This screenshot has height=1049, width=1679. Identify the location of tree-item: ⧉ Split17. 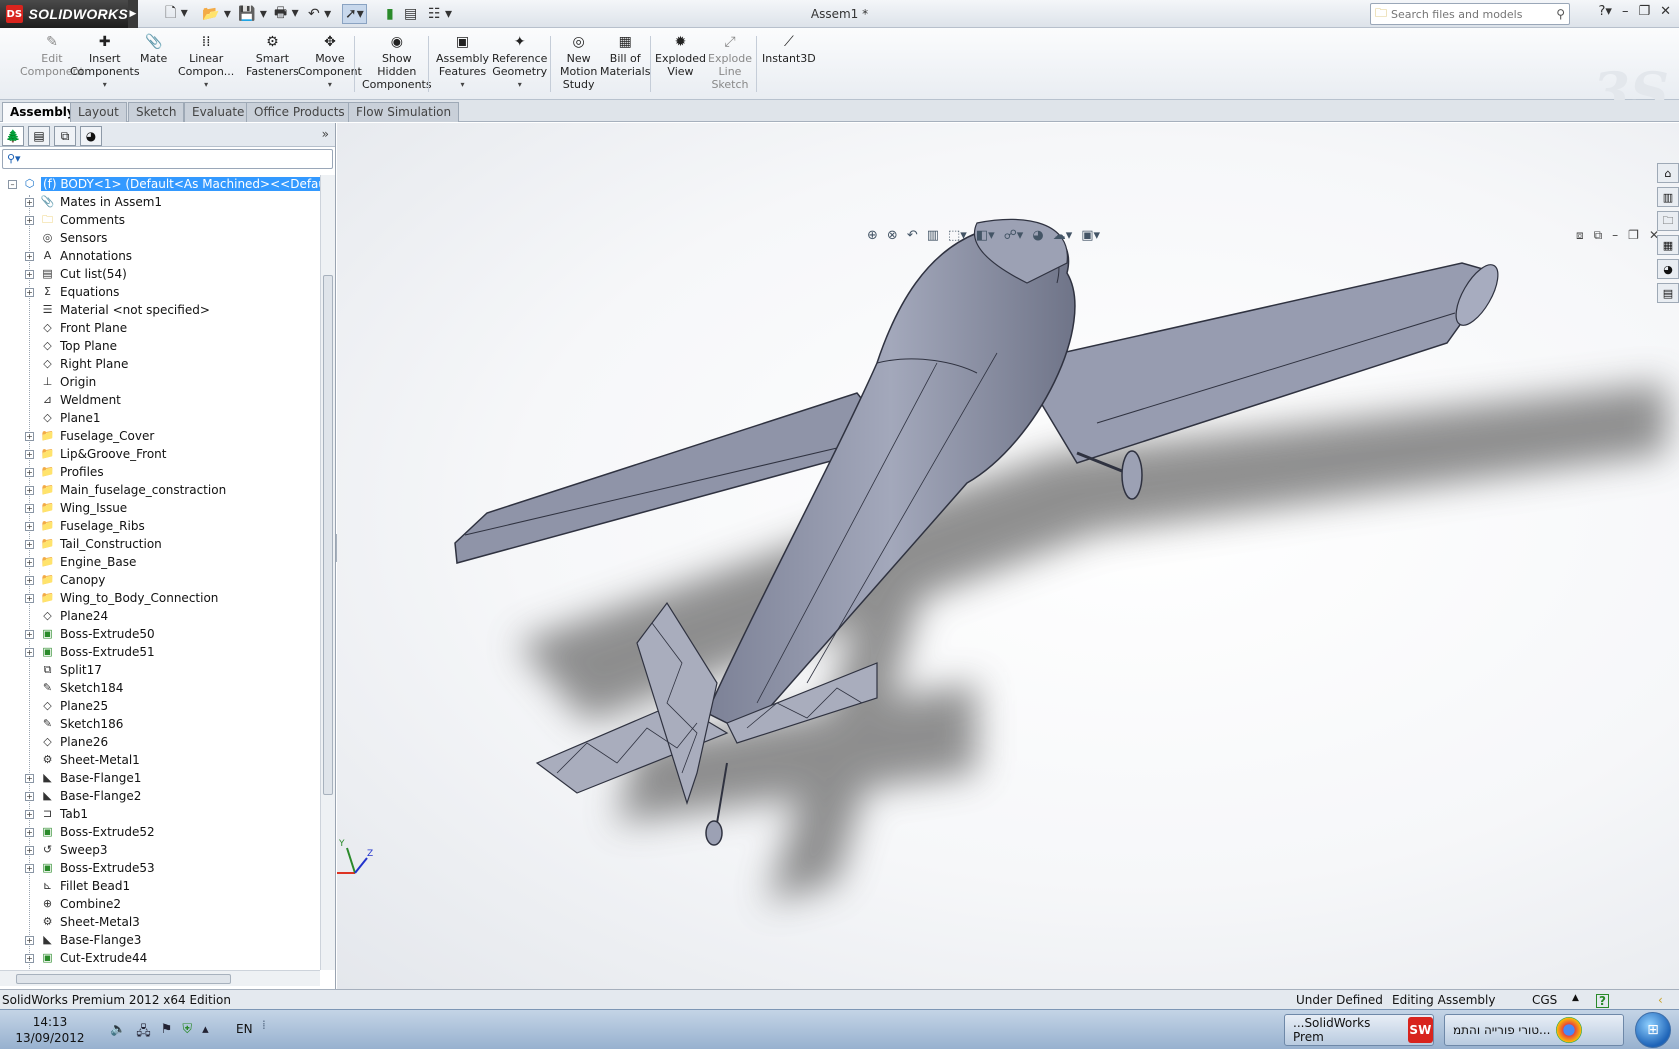
(160, 670).